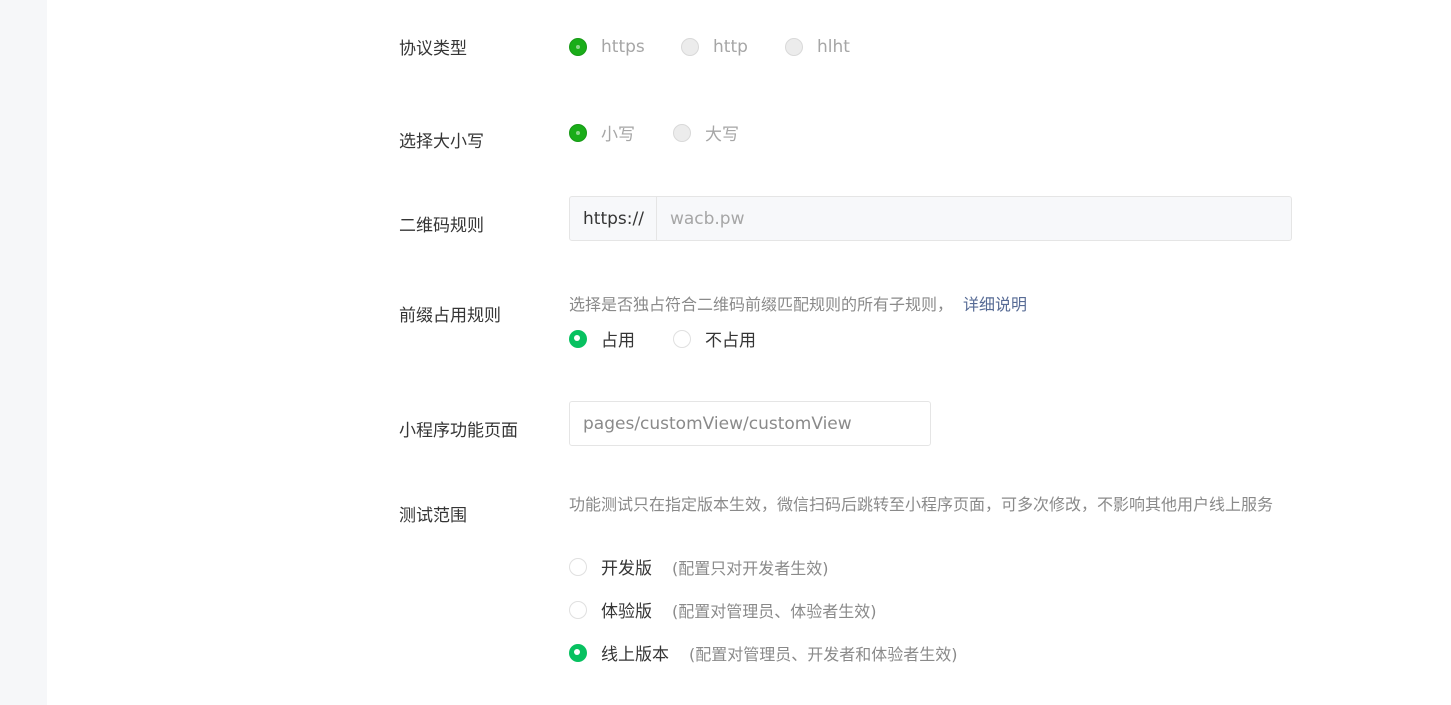 This screenshot has width=1451, height=705. Describe the element at coordinates (618, 135) in the screenshot. I see `case-option-label: 小写` at that location.